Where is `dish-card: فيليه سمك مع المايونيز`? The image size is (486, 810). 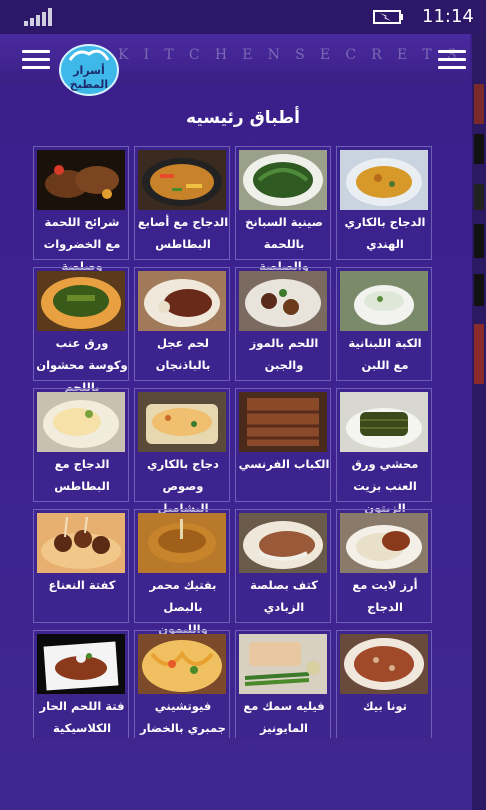
dish-card: فيليه سمك مع المايونيز is located at coordinates (283, 684).